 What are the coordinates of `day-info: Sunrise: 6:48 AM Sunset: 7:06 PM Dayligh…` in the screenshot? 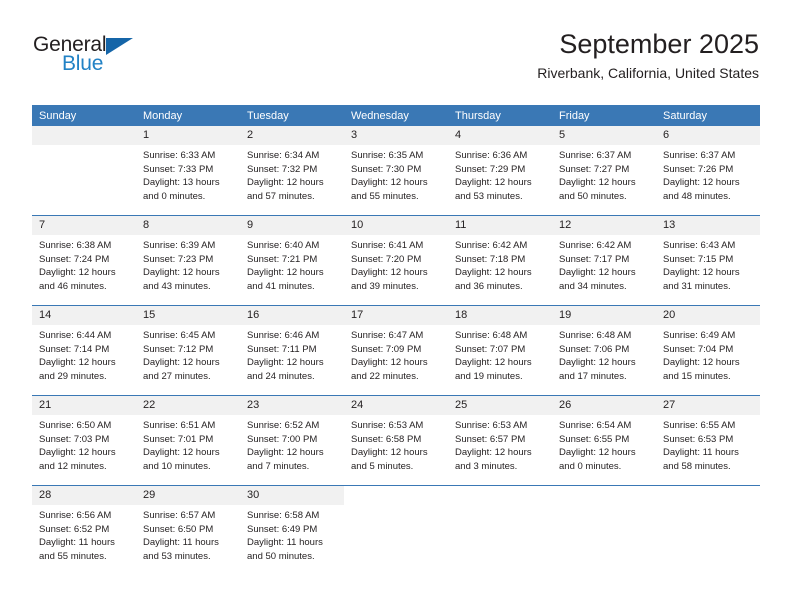 It's located at (604, 354).